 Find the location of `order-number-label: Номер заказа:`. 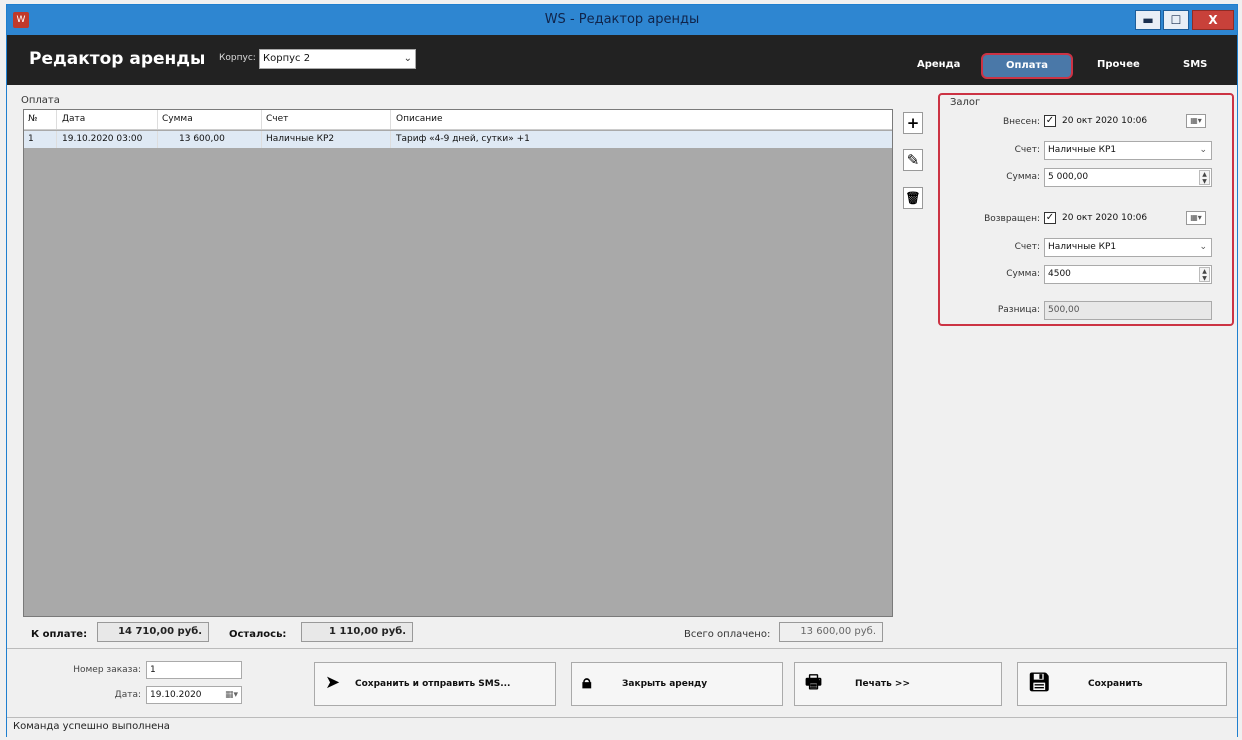

order-number-label: Номер заказа: is located at coordinates (107, 670).